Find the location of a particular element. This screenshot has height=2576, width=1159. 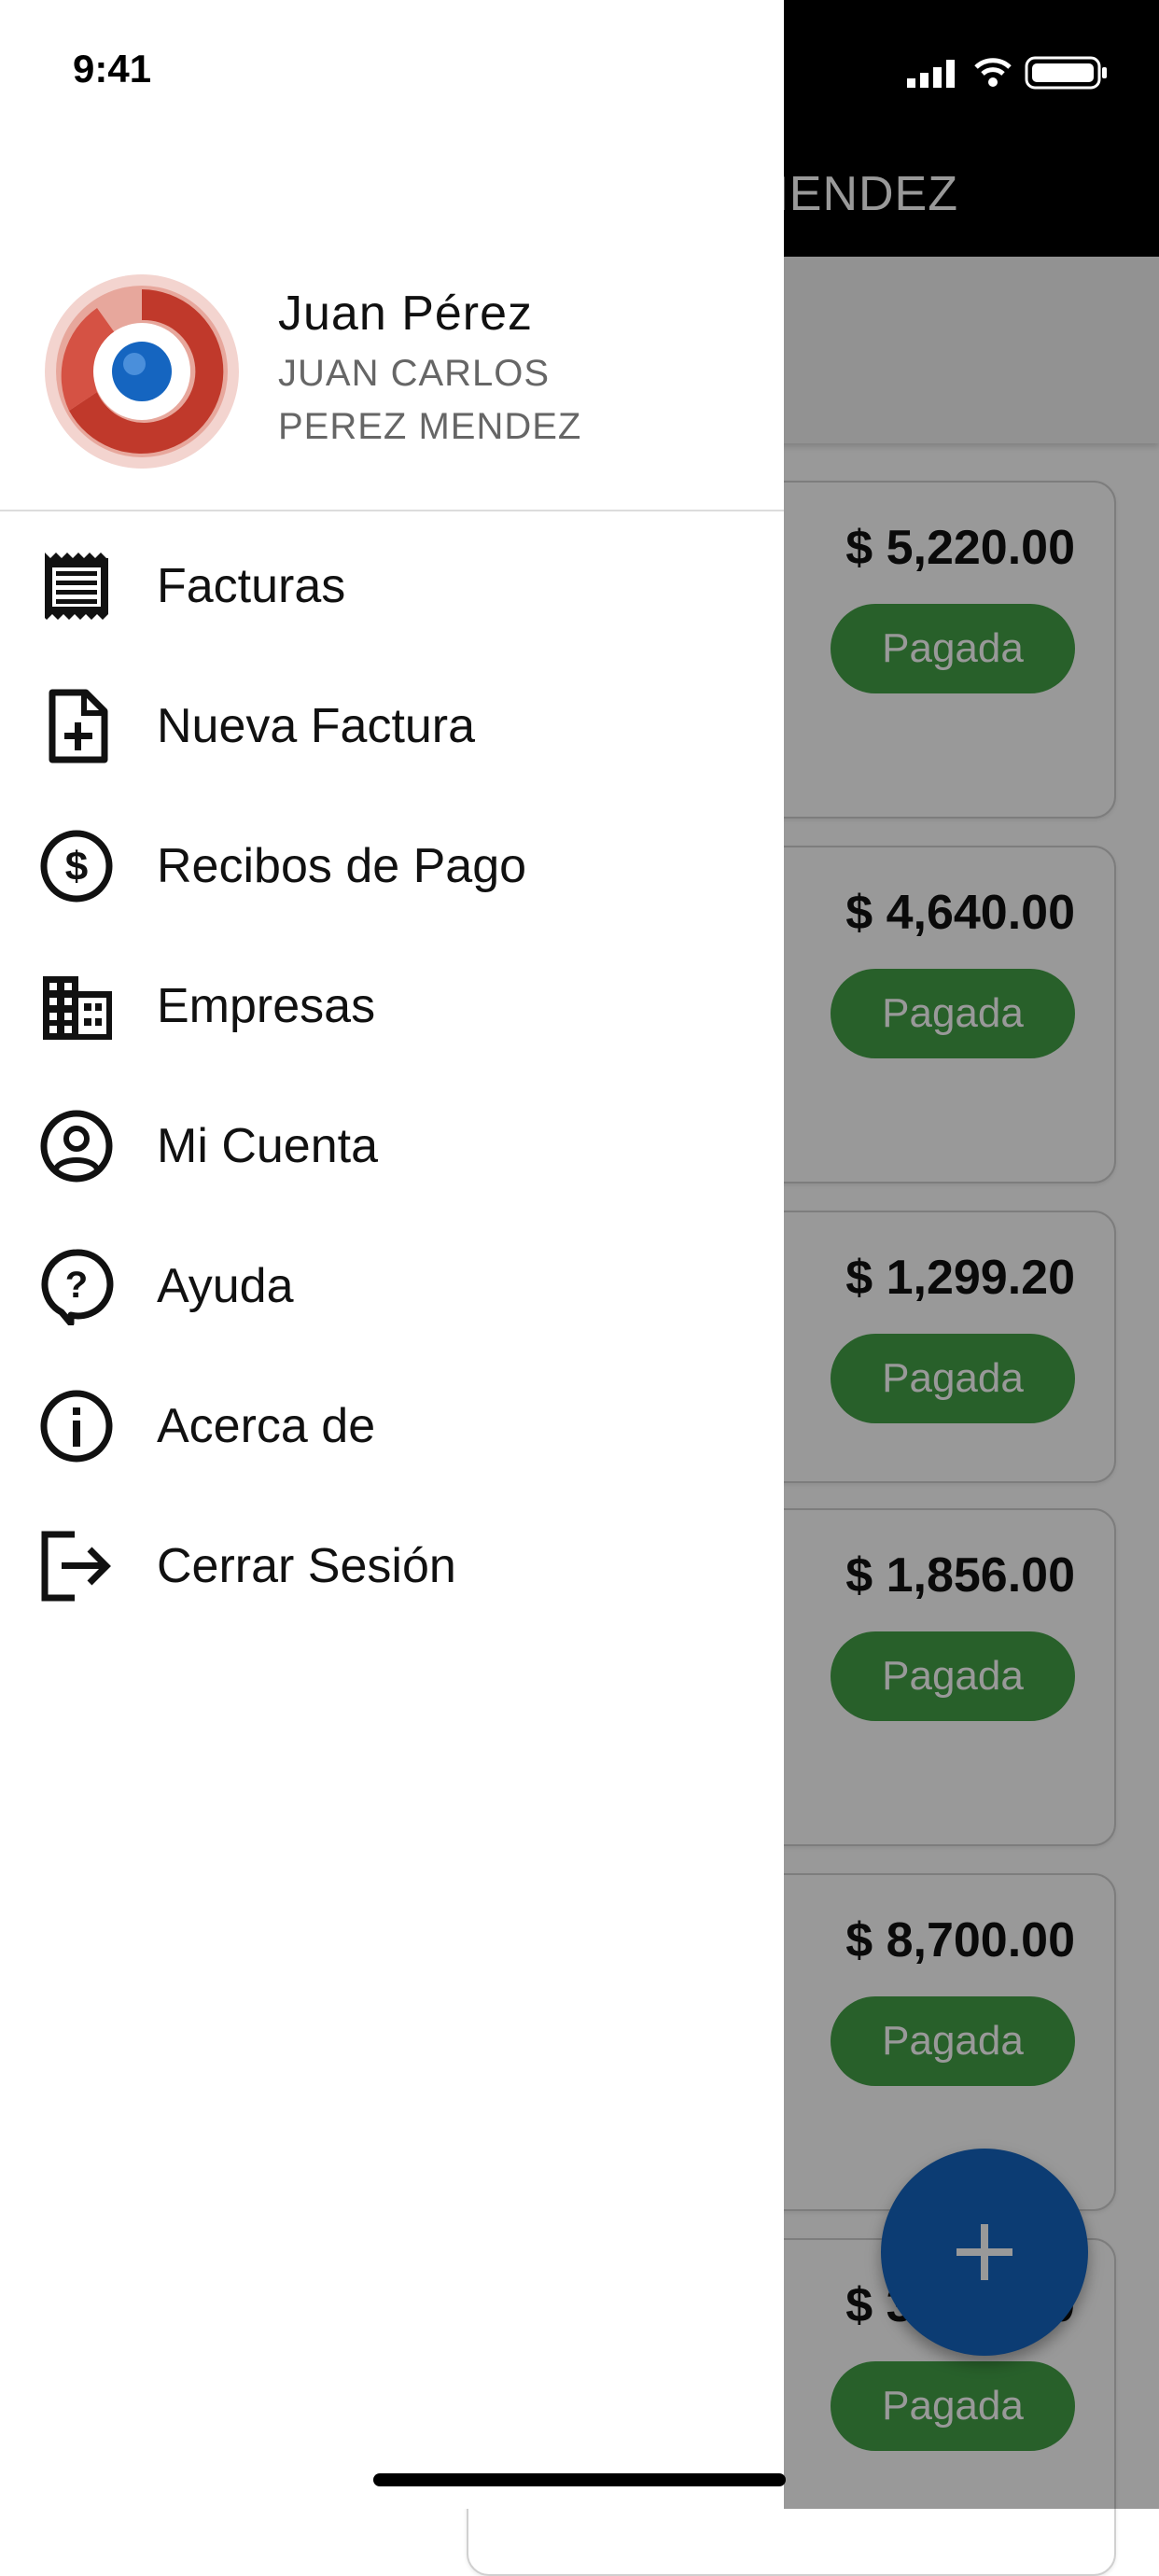

menu-item-ayuda: ? Ayuda is located at coordinates (392, 1280).